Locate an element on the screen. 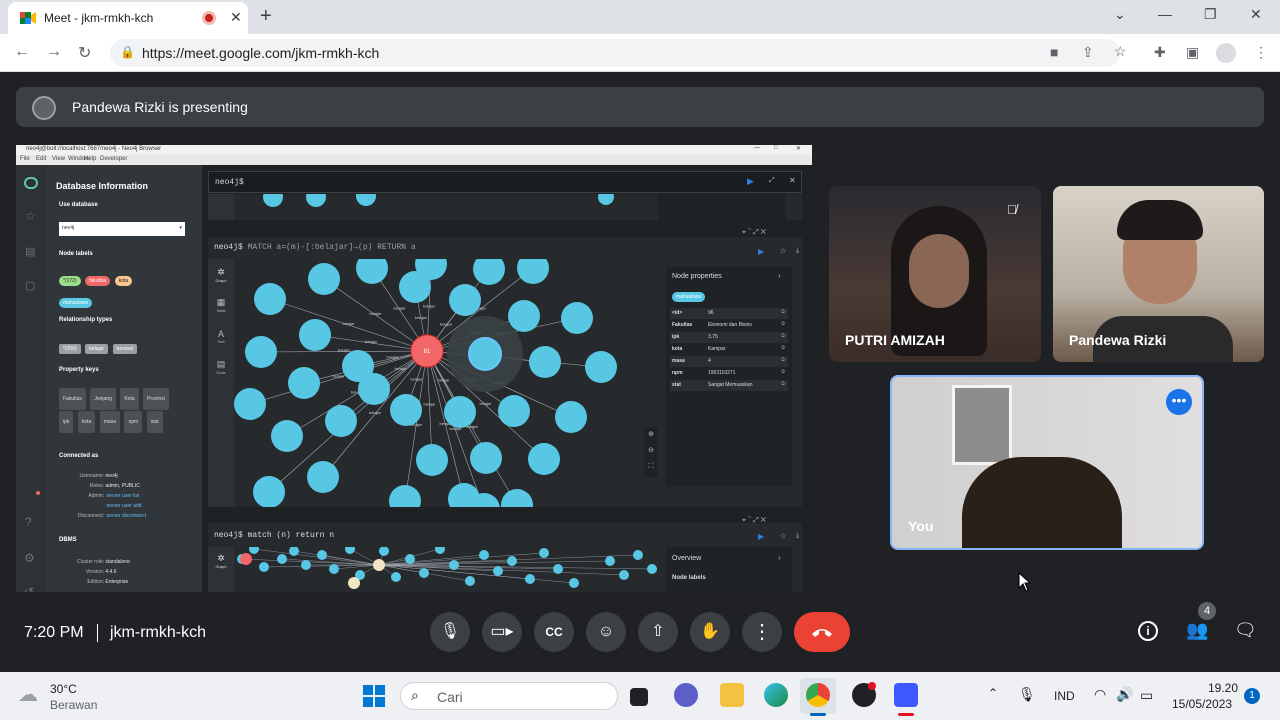  wifi-icon: ◠ is located at coordinates (1100, 694).